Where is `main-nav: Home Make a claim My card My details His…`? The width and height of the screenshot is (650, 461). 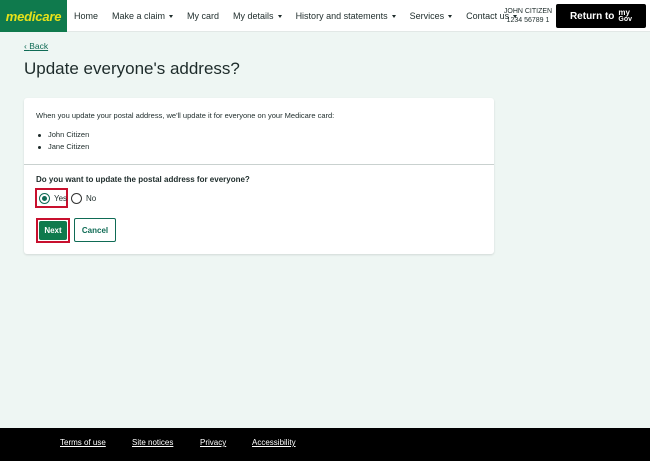 main-nav: Home Make a claim My card My details His… is located at coordinates (295, 16).